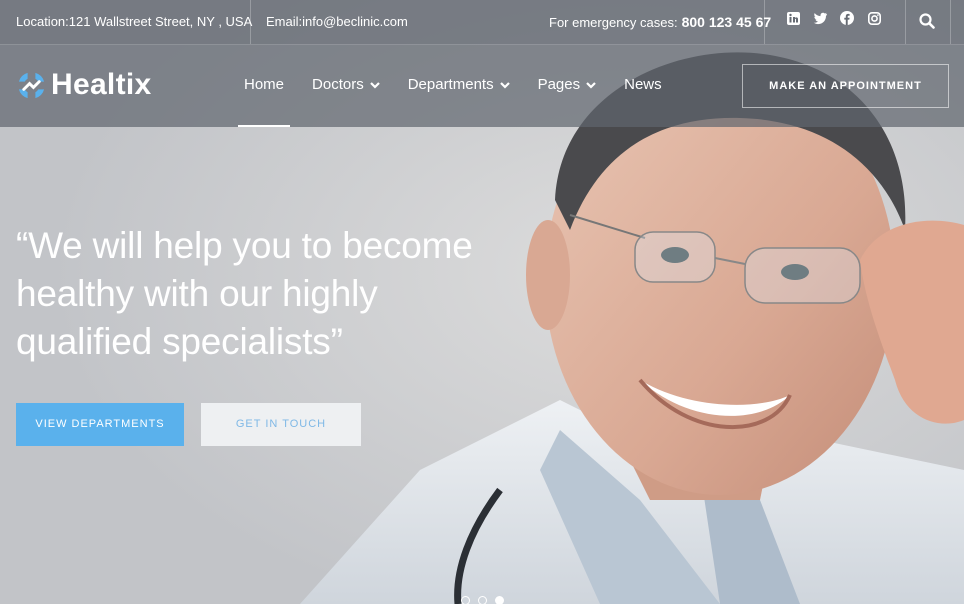 The width and height of the screenshot is (964, 604). I want to click on view-departments-button: VIEW DEPARTMENTS, so click(100, 424).